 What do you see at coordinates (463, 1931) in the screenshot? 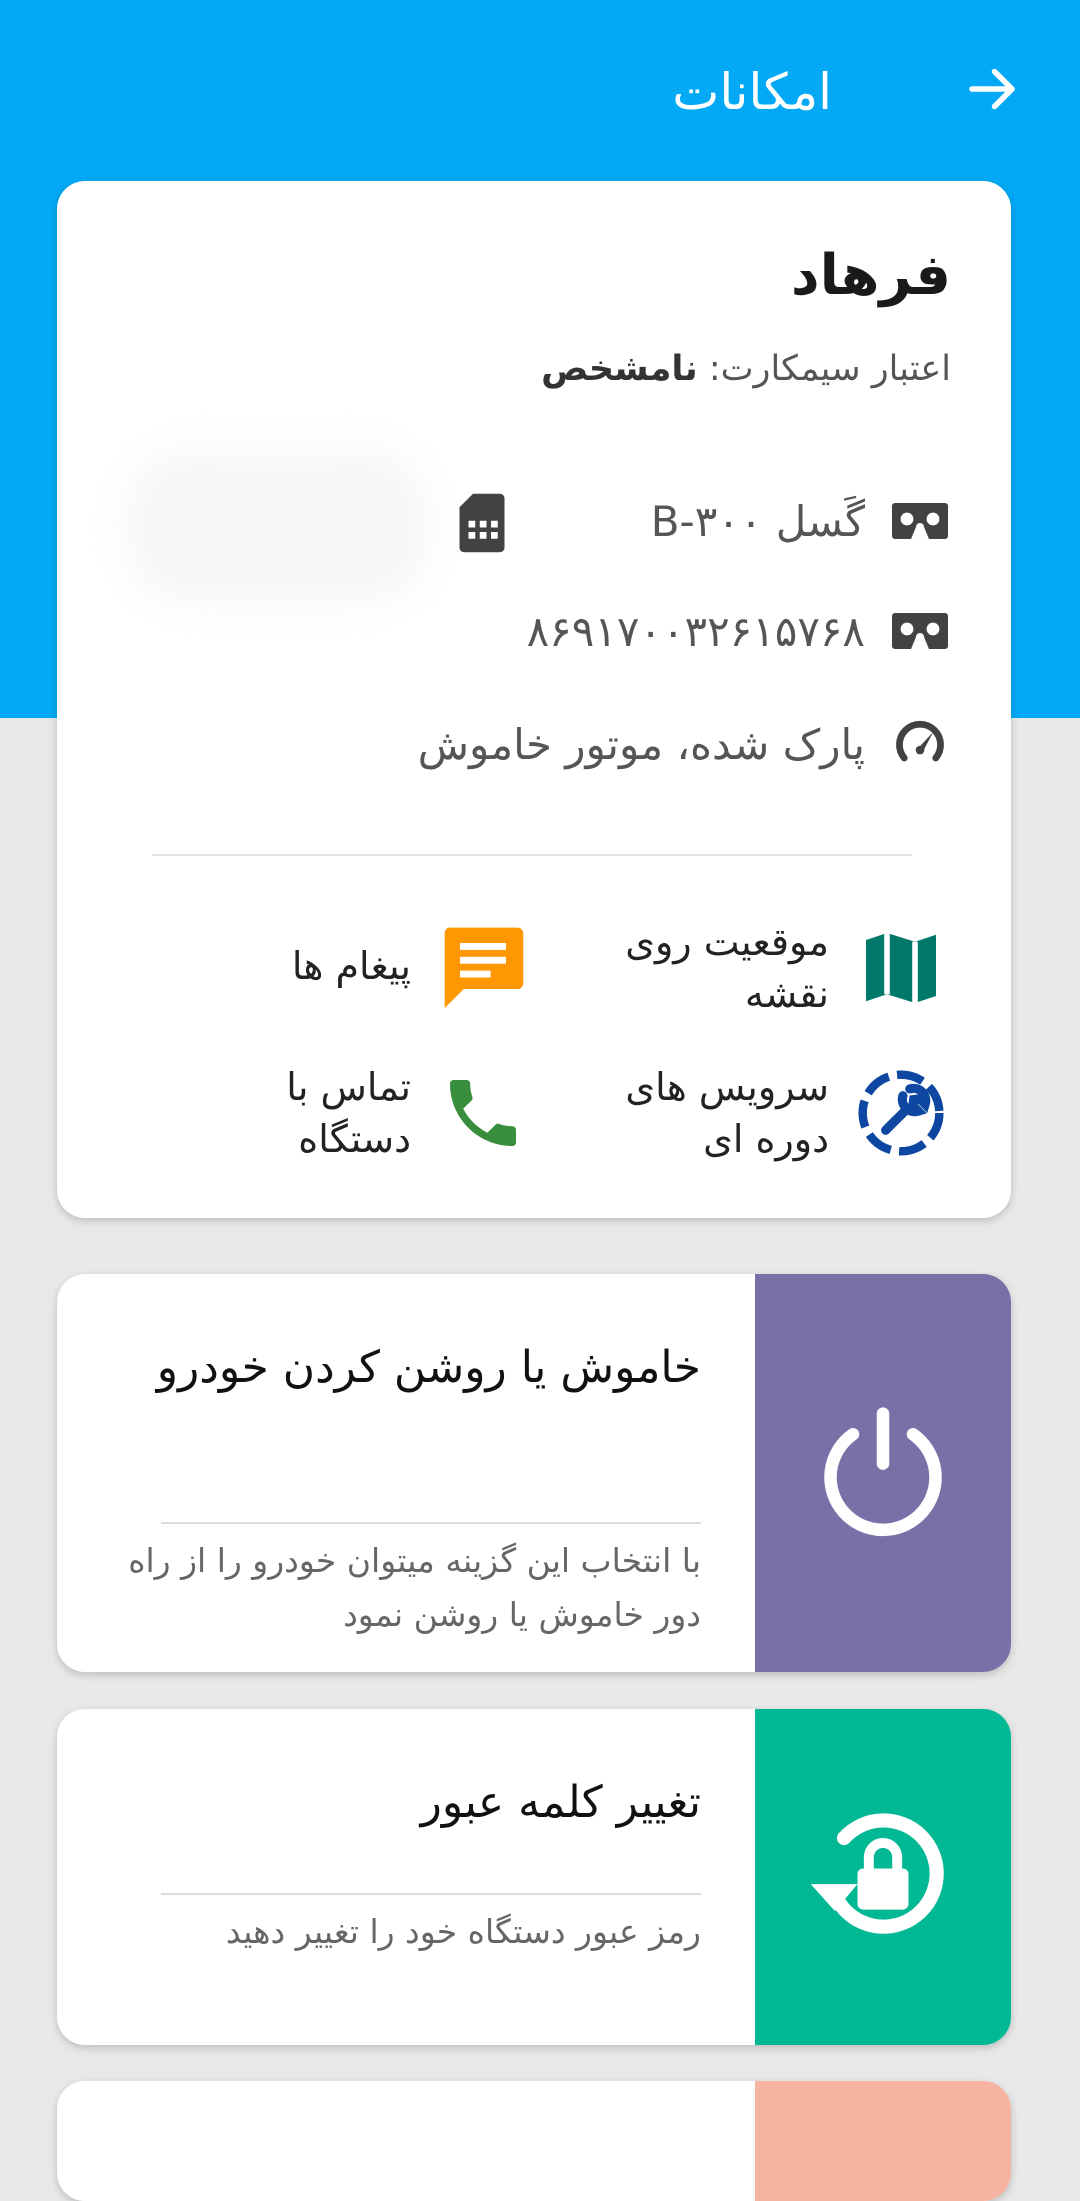
I see `feature-description: رمز عبور دستگاه خود را تغییر دهید` at bounding box center [463, 1931].